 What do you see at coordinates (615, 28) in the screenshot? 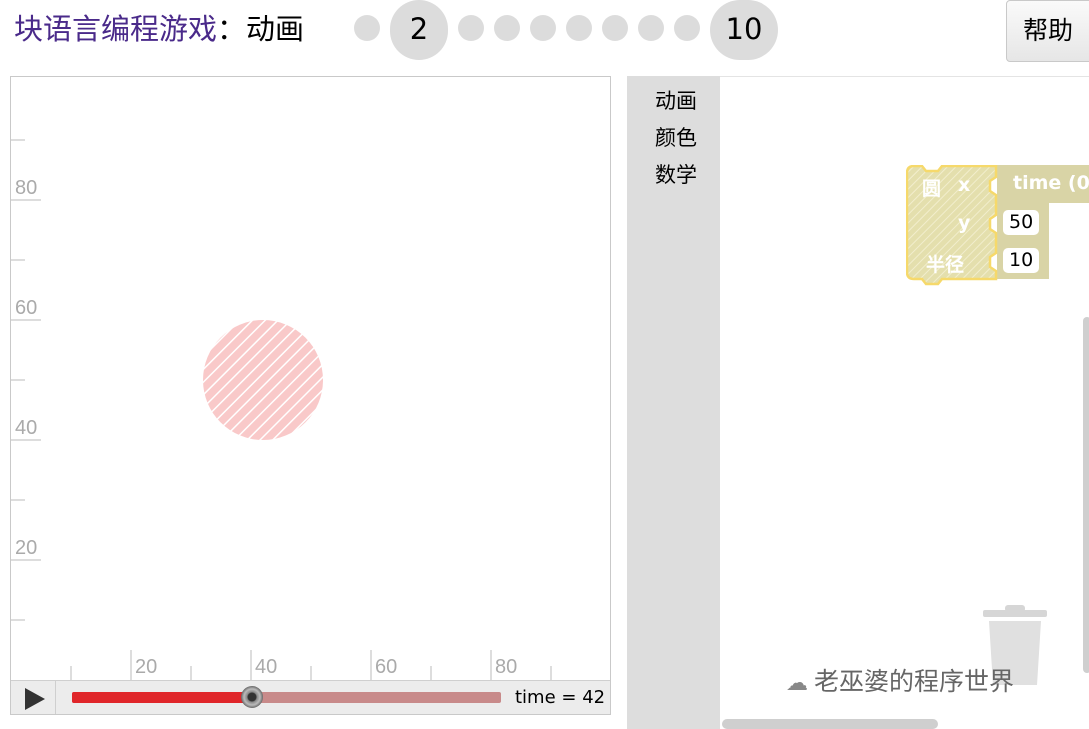
I see `level-7-dot` at bounding box center [615, 28].